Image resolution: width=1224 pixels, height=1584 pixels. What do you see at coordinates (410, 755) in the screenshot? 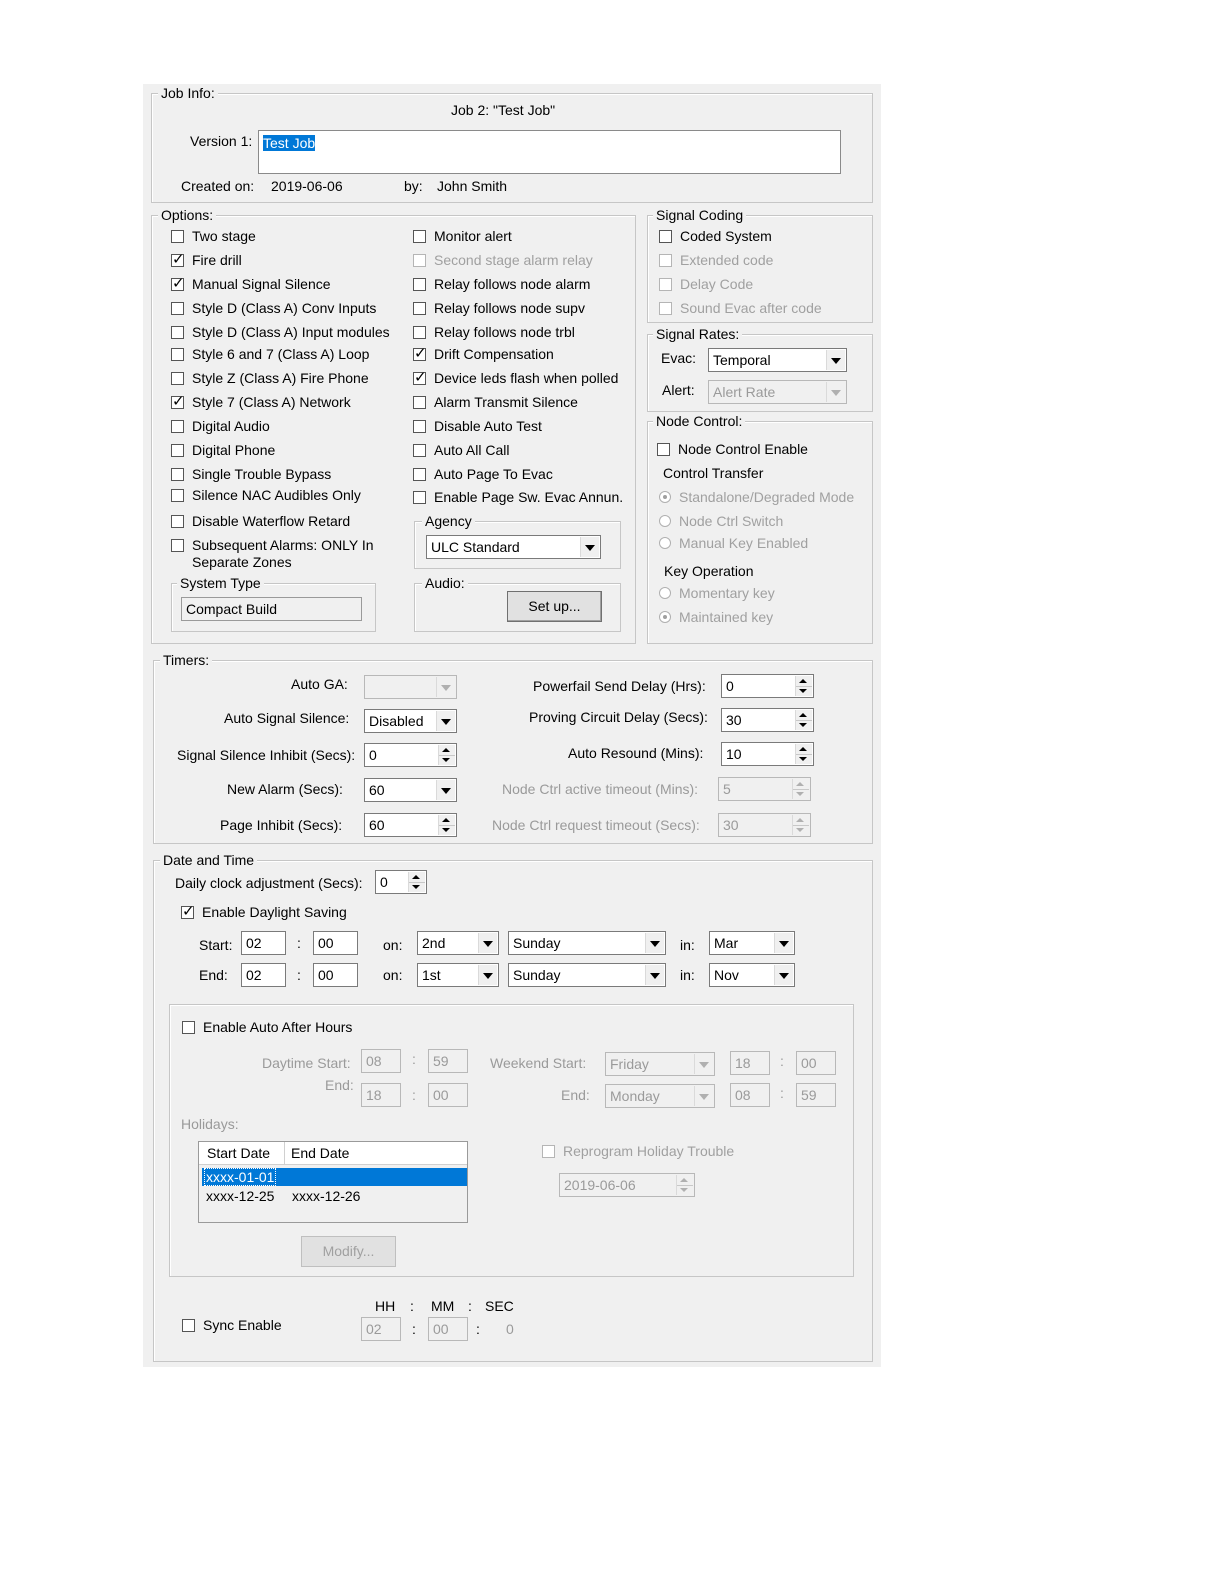
I see `signal-silence-inhibit-spinner: 0` at bounding box center [410, 755].